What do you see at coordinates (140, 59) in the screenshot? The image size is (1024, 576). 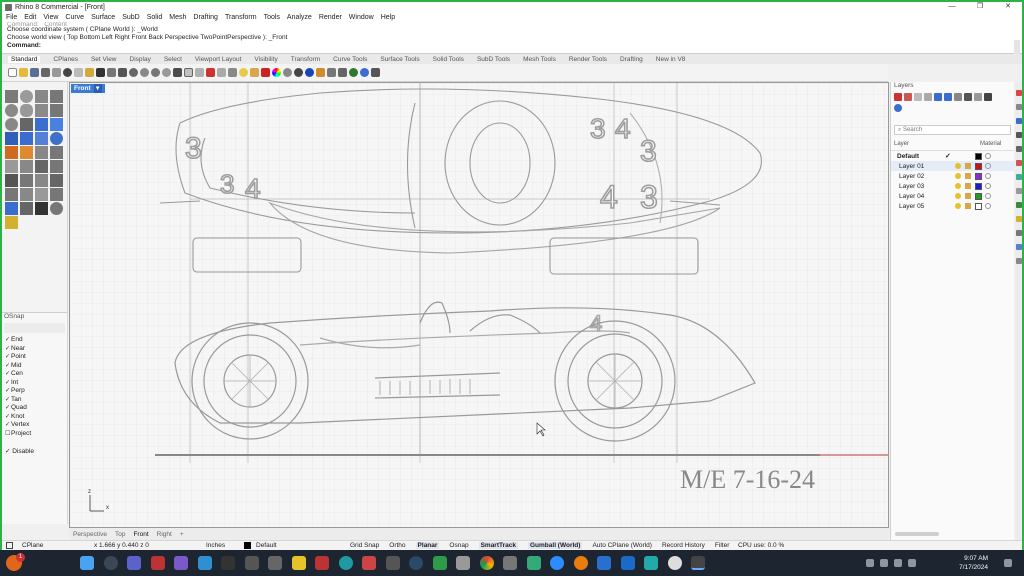 I see `tab-display: Display` at bounding box center [140, 59].